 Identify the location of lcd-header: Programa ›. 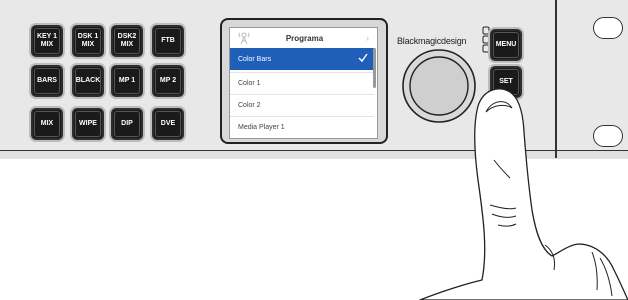
(303, 38).